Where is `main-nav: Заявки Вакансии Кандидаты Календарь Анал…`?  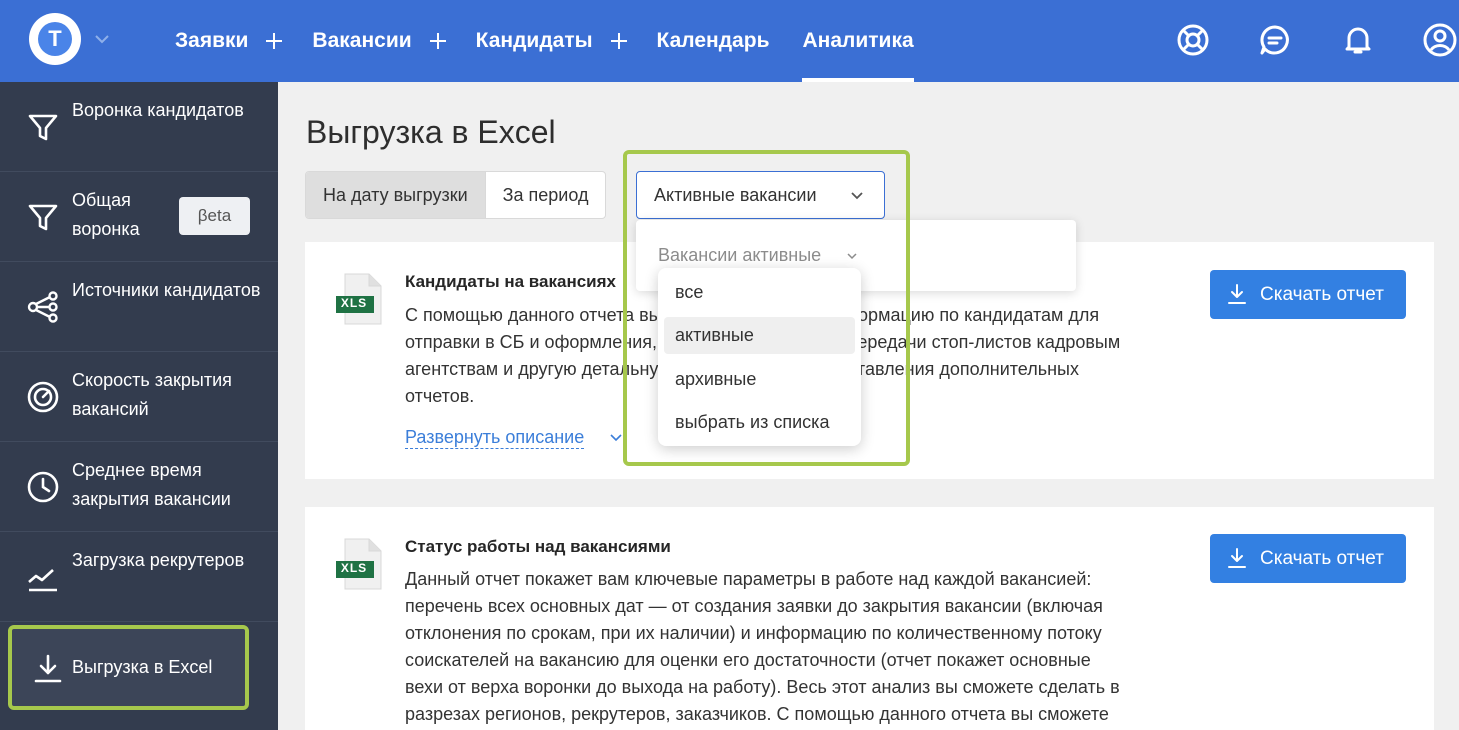 main-nav: Заявки Вакансии Кандидаты Календарь Анал… is located at coordinates (544, 41).